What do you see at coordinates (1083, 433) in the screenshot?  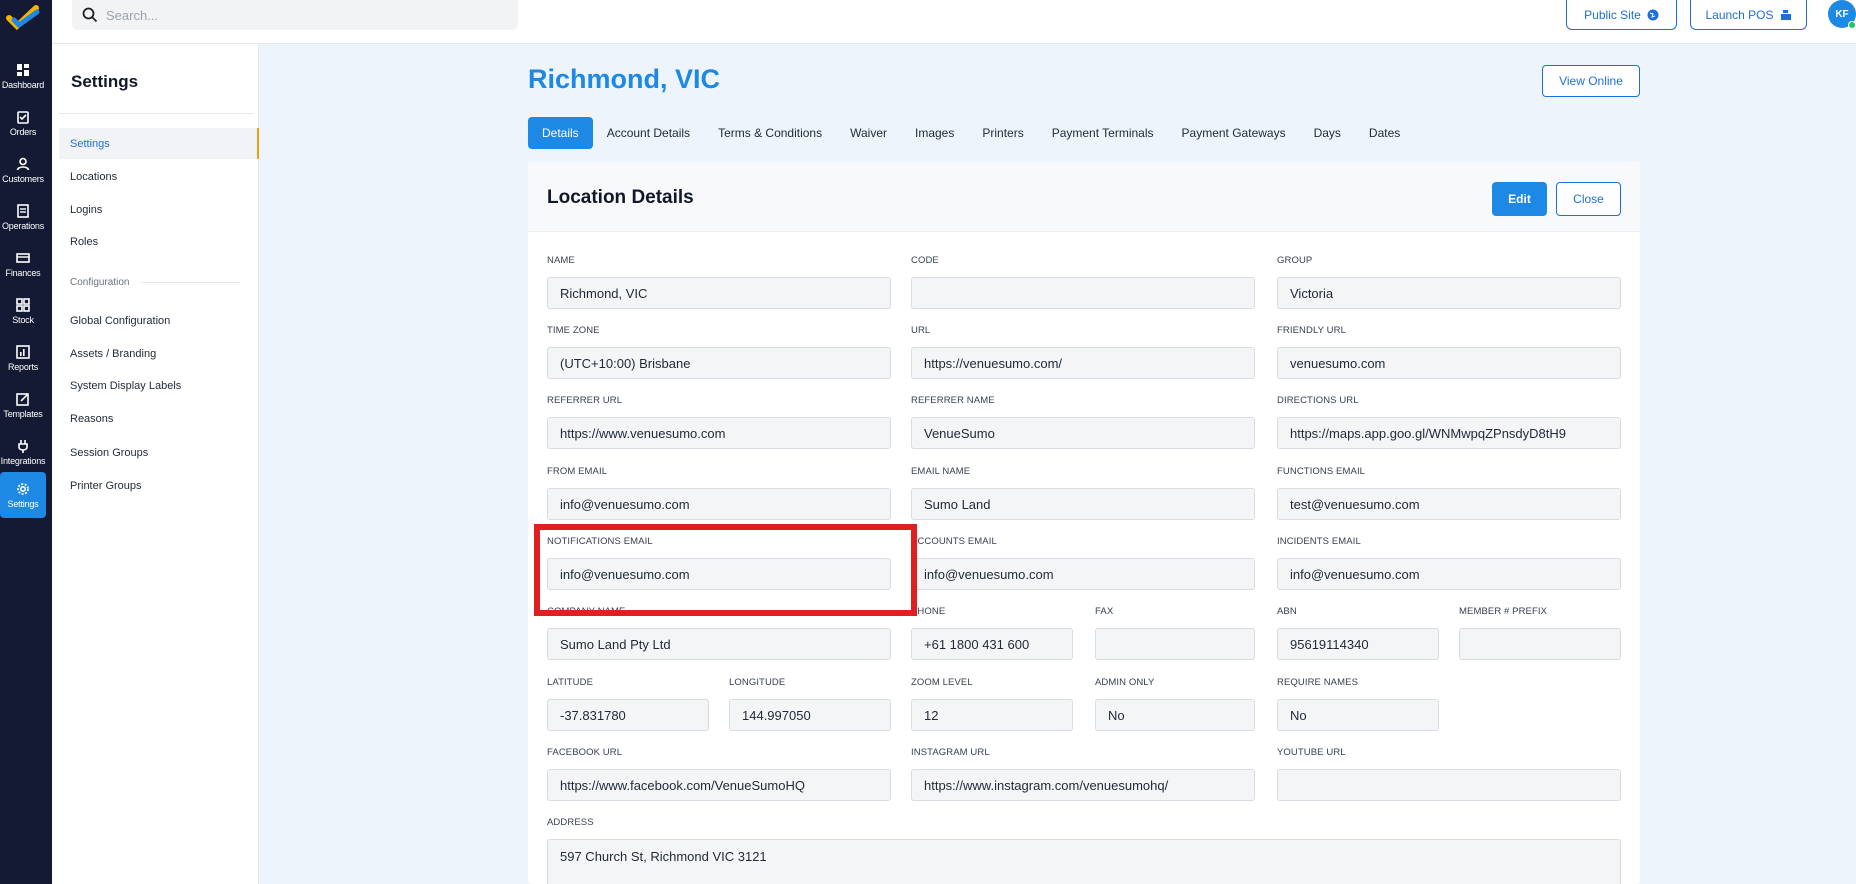 I see `referrer-name-field: VenueSumo` at bounding box center [1083, 433].